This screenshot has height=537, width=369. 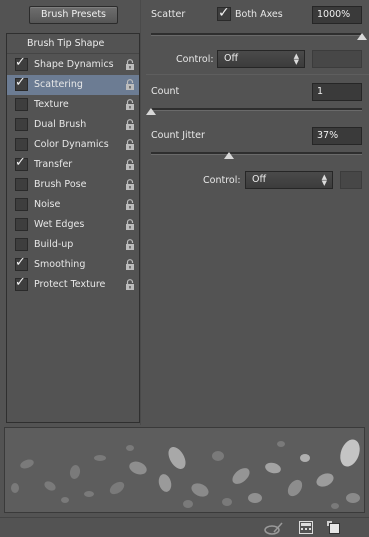 What do you see at coordinates (257, 74) in the screenshot?
I see `section-divider` at bounding box center [257, 74].